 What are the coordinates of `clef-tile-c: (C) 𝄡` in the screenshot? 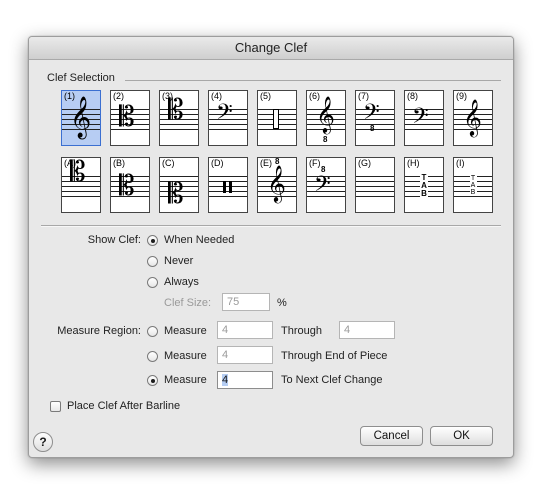 It's located at (179, 185).